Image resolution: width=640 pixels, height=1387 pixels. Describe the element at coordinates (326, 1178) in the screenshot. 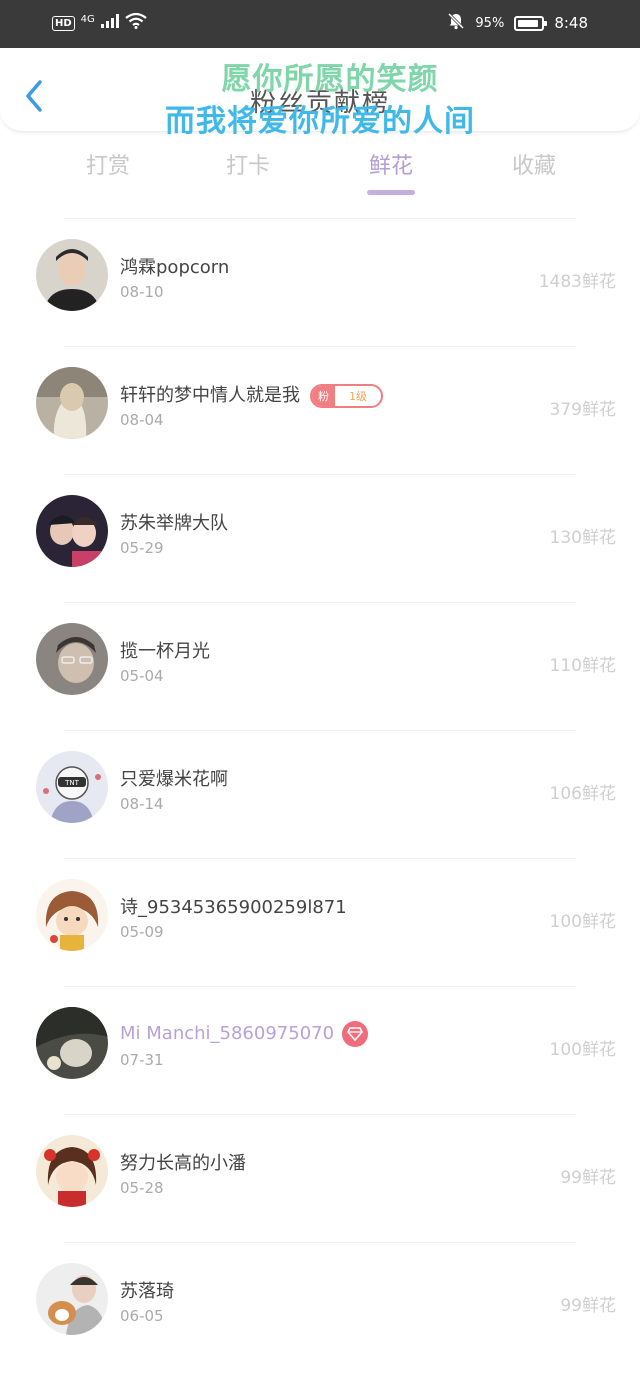

I see `list-item: 努力长高的小潘 05-28 99鲜花` at that location.